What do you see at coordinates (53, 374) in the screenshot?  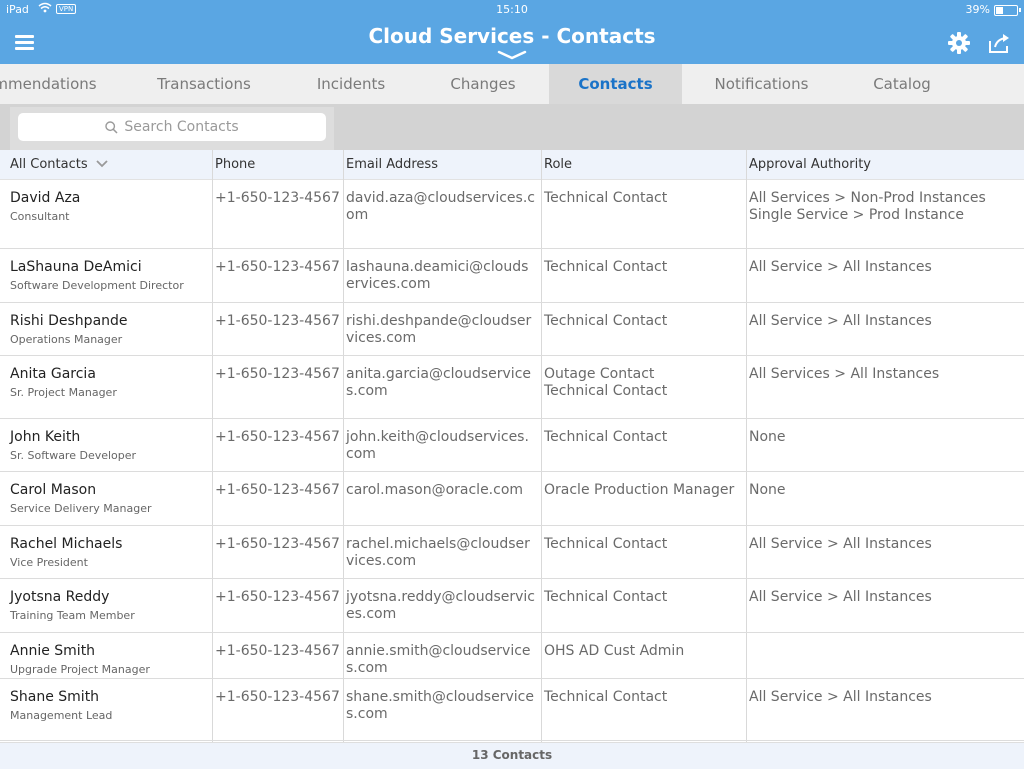 I see `contact-name: Anita Garcia` at bounding box center [53, 374].